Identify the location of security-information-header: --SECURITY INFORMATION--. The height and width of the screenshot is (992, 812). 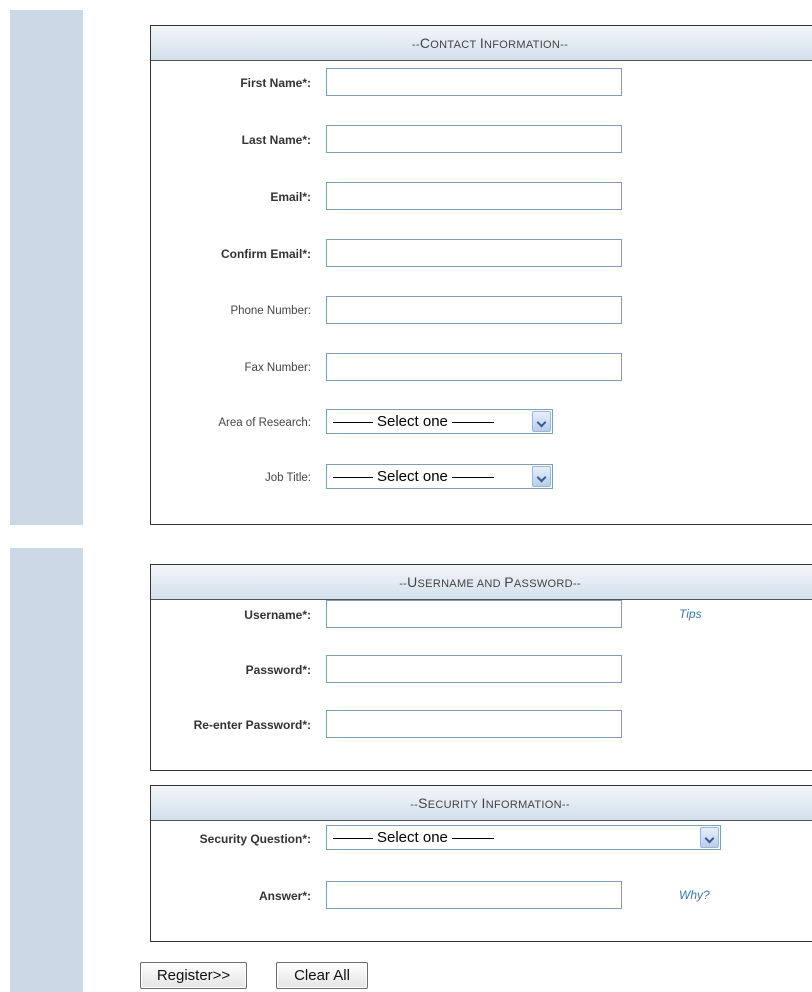
(481, 803).